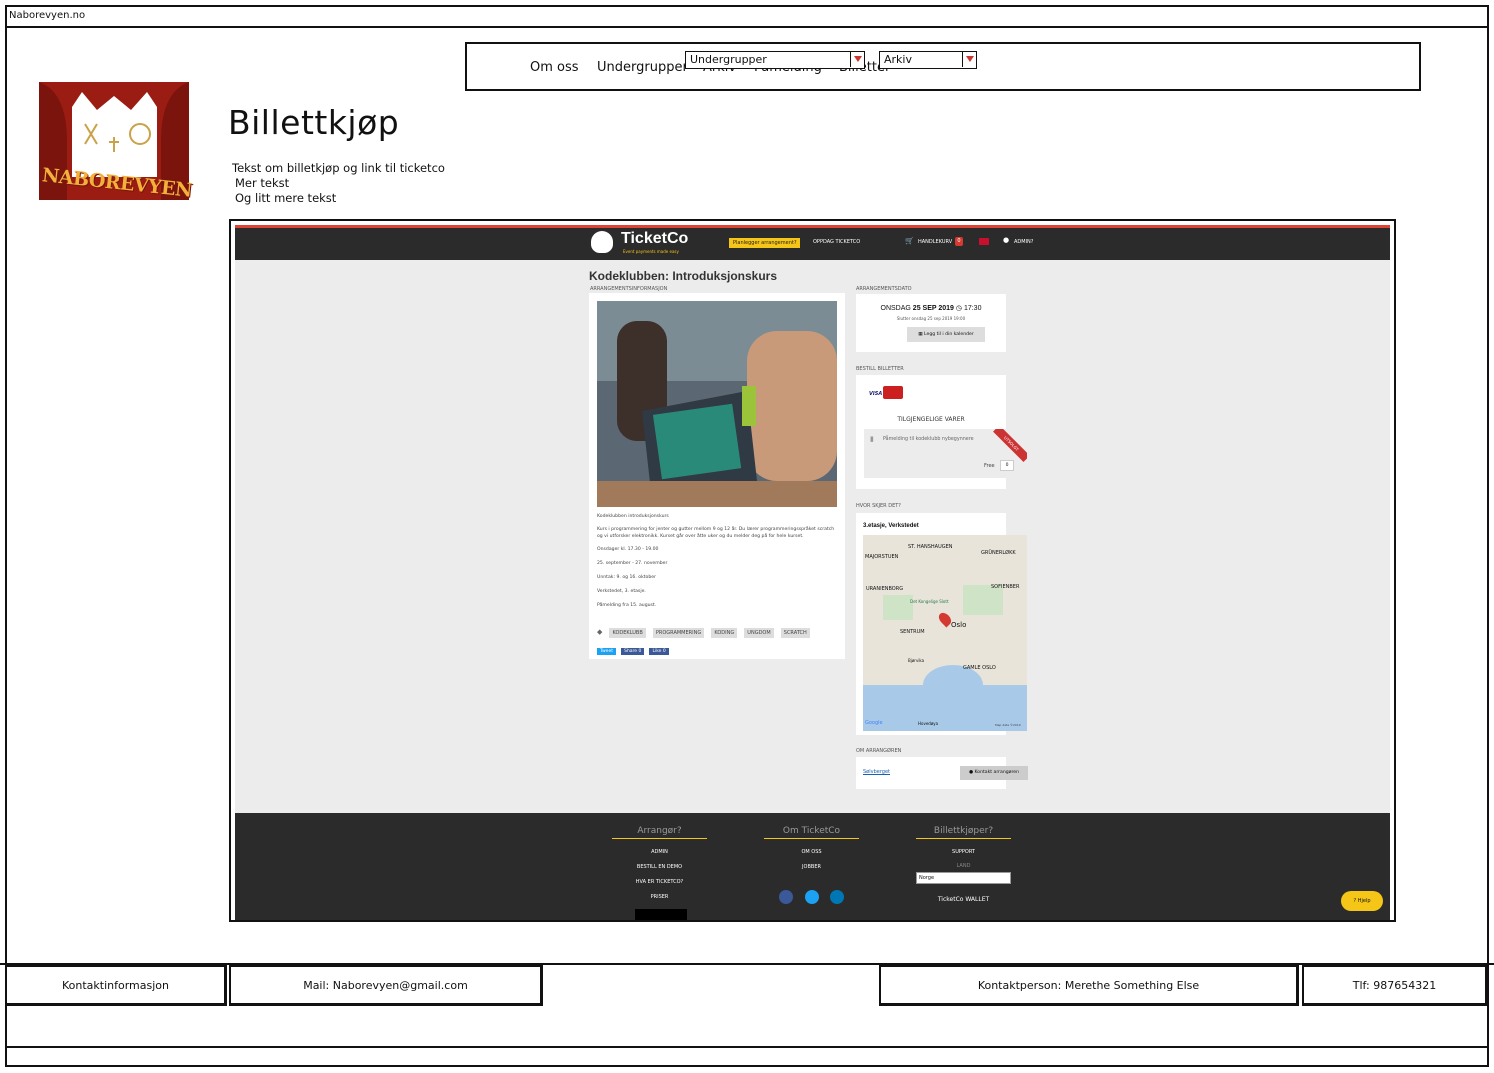 The image size is (1494, 1073). Describe the element at coordinates (654, 239) in the screenshot. I see `ticketco-brand: TicketCo` at that location.